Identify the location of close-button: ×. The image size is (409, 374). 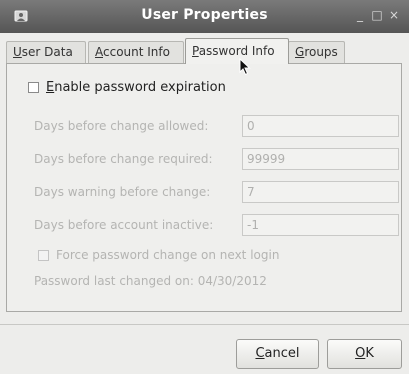
(394, 15).